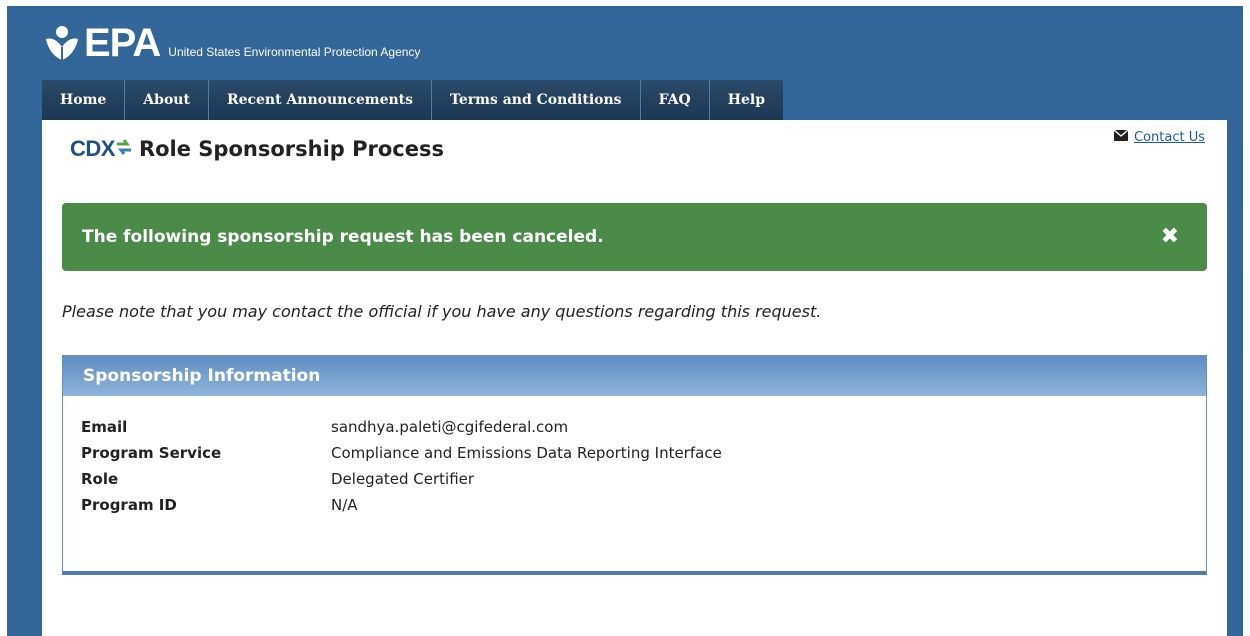 The image size is (1250, 636). I want to click on contact-us-link: Contact Us, so click(1169, 137).